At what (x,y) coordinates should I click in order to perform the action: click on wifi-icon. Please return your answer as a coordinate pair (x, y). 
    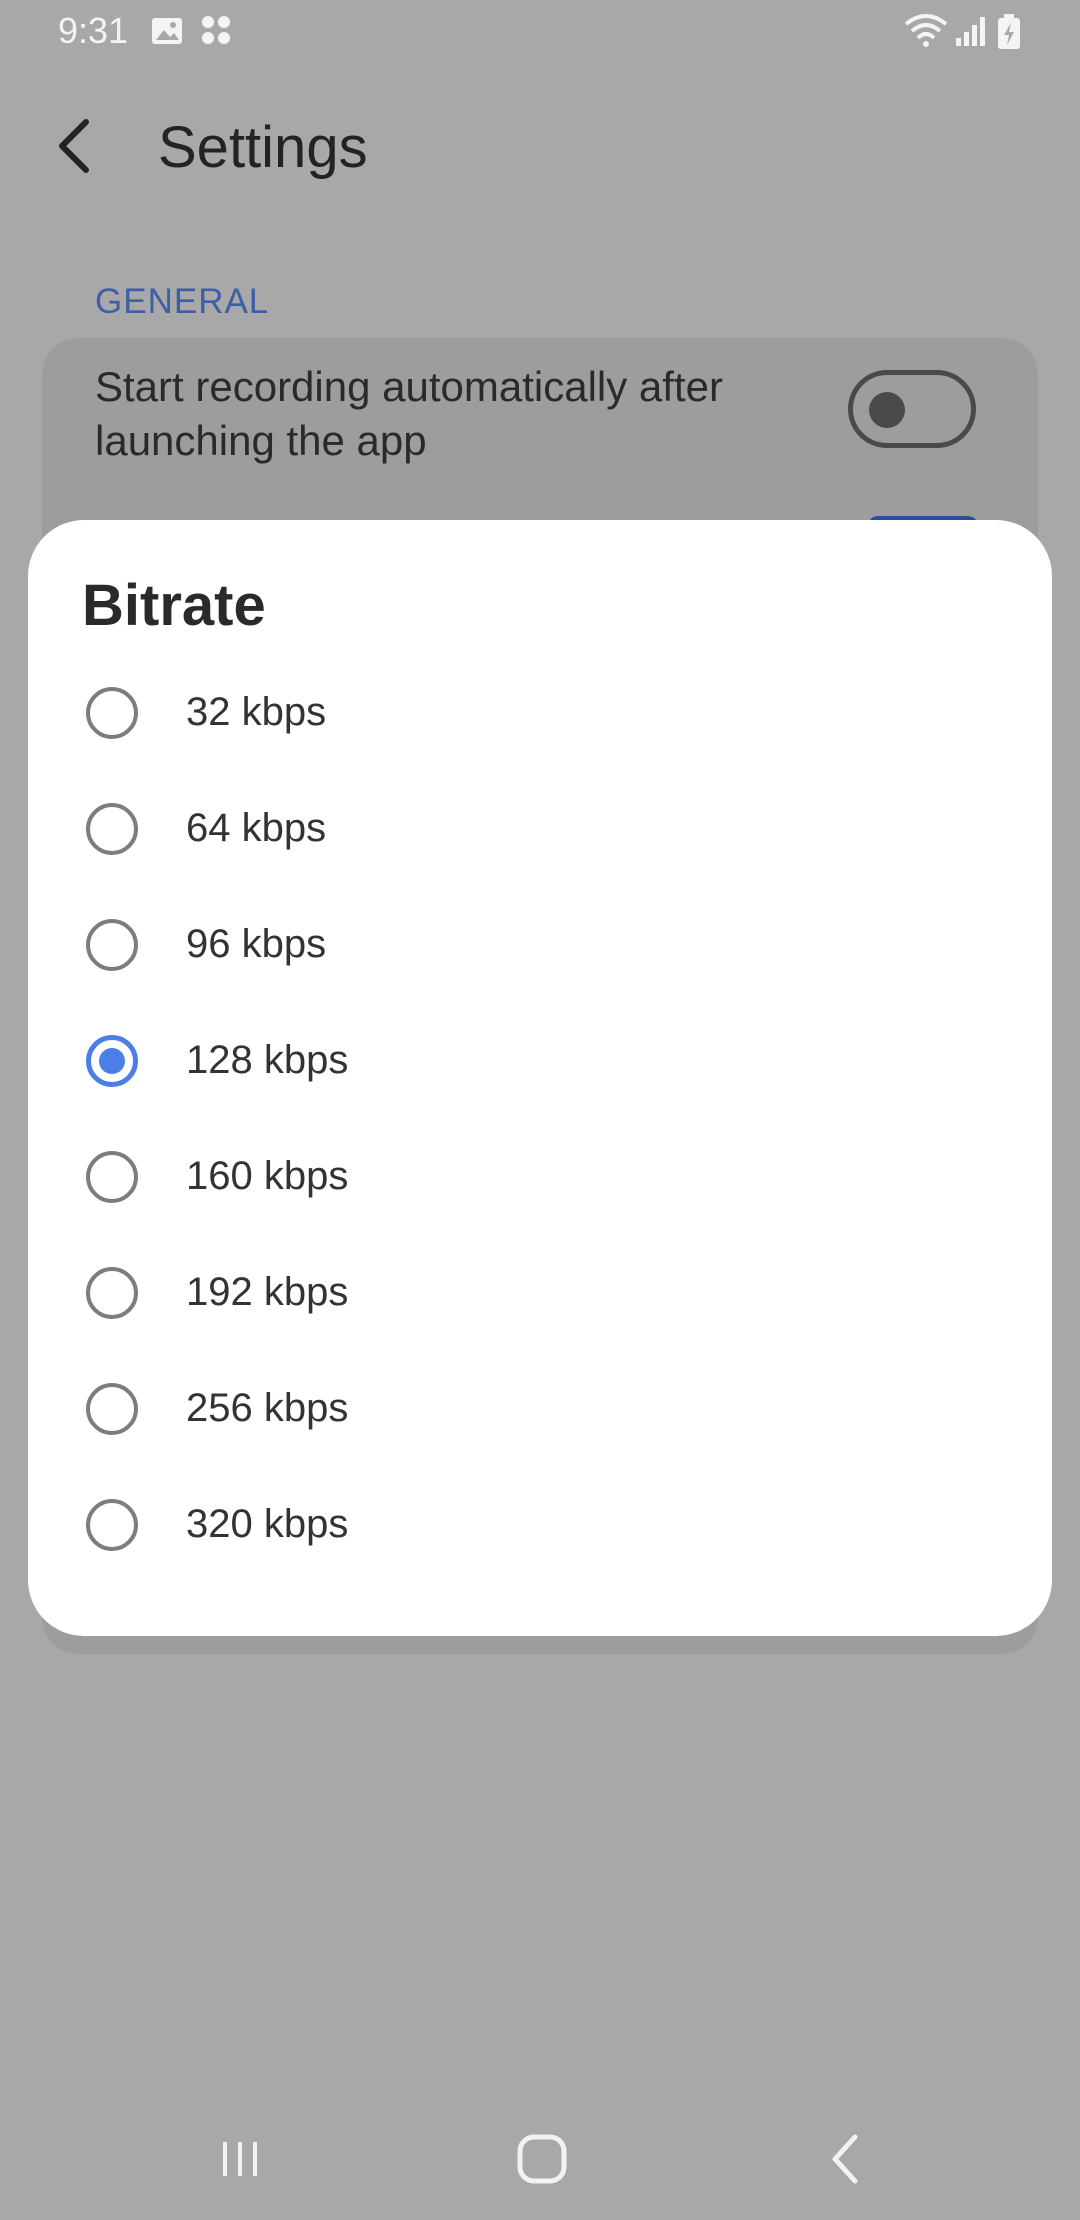
    Looking at the image, I should click on (926, 33).